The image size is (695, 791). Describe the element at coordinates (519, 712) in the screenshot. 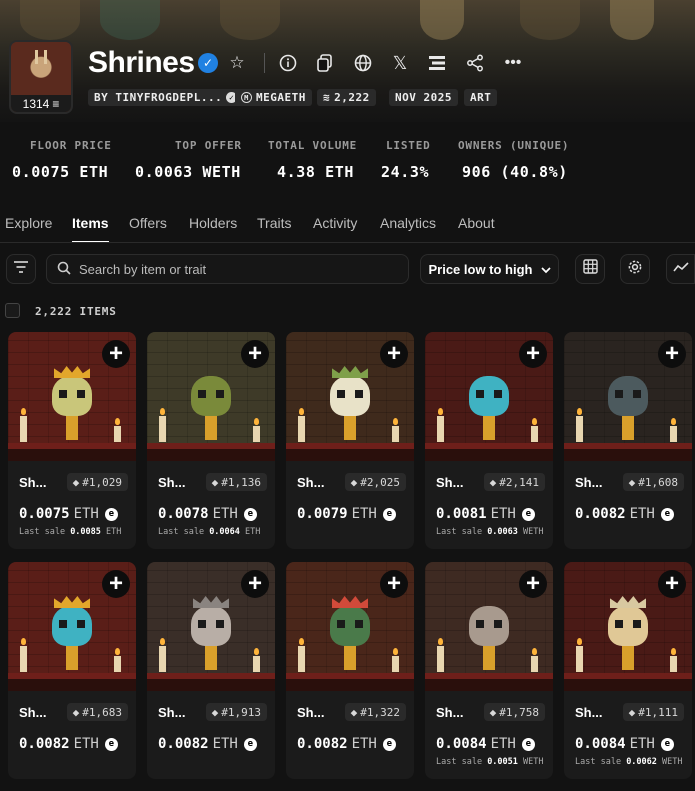

I see `token-id: #1,758` at that location.